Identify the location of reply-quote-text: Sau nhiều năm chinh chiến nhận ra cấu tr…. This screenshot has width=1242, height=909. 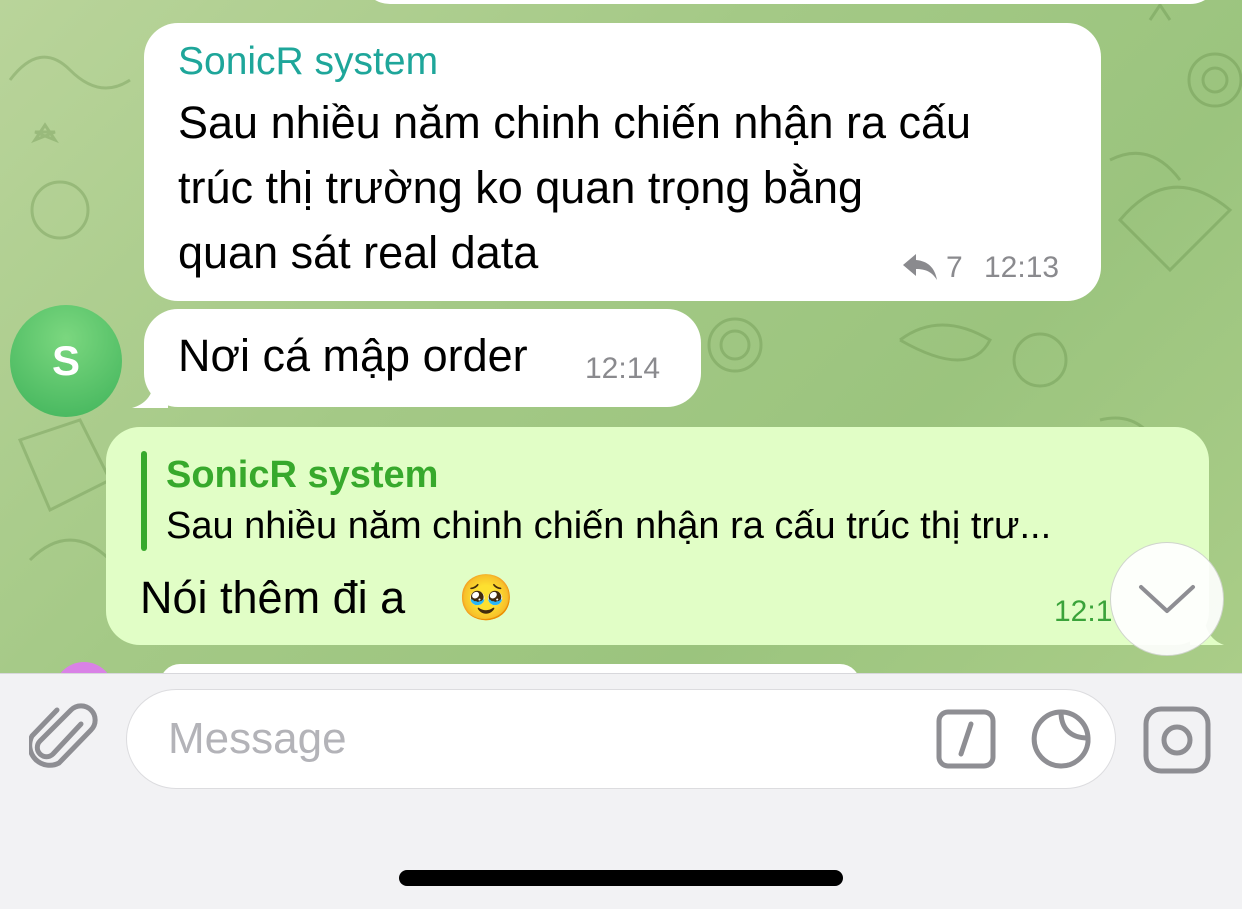
(608, 526).